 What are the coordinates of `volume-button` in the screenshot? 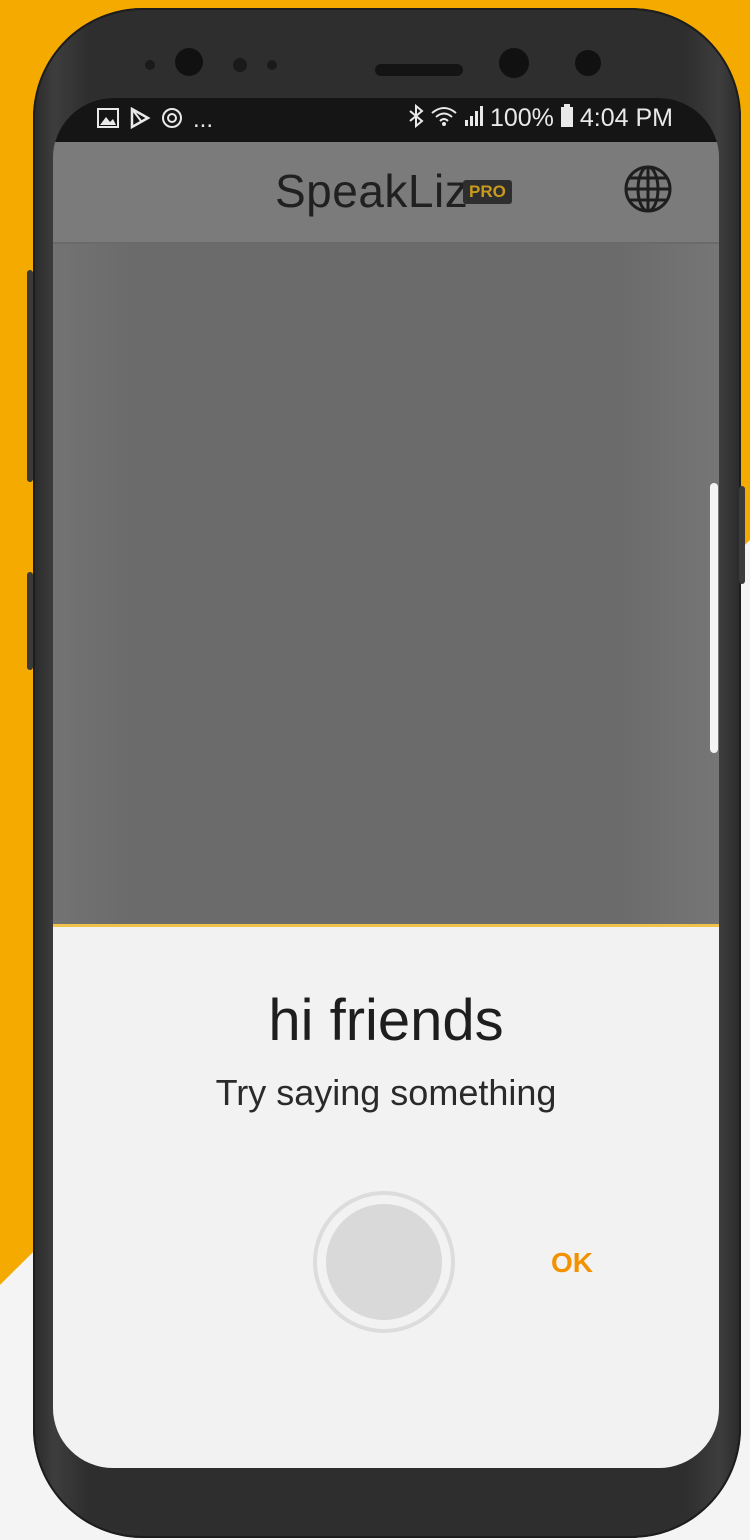 It's located at (30, 376).